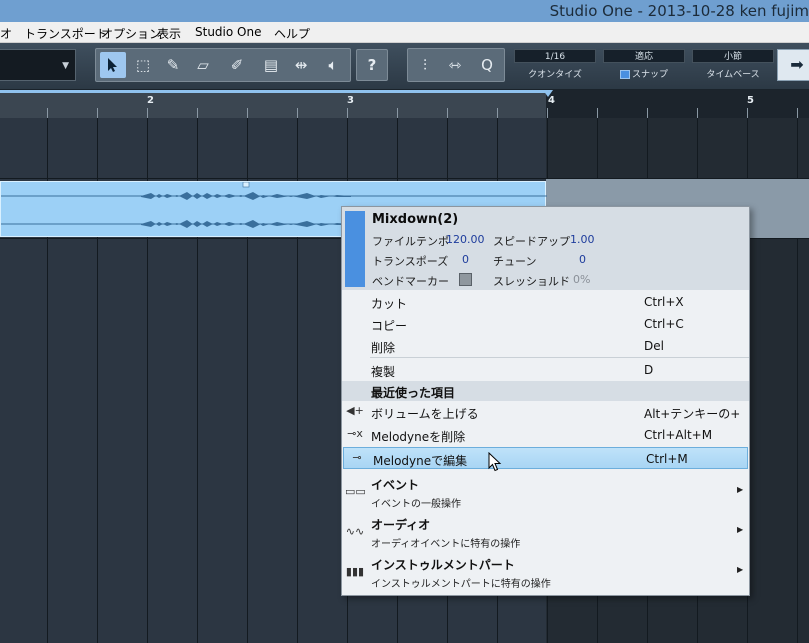 The image size is (809, 643). I want to click on menu-item-copy: コピー Ctrl+C, so click(545, 324).